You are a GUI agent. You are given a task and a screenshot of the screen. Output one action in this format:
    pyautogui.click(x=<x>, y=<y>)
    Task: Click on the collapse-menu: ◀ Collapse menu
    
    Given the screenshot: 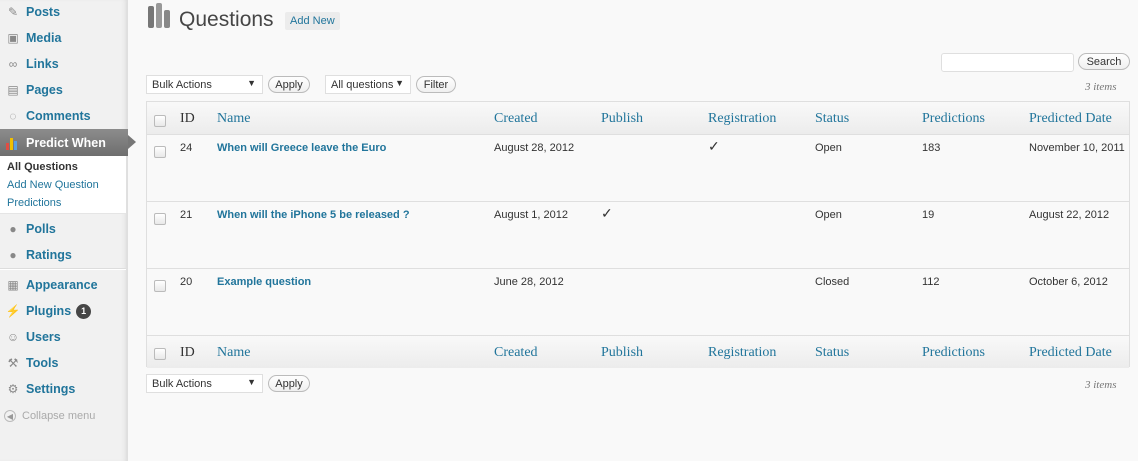 What is the action you would take?
    pyautogui.click(x=49, y=416)
    